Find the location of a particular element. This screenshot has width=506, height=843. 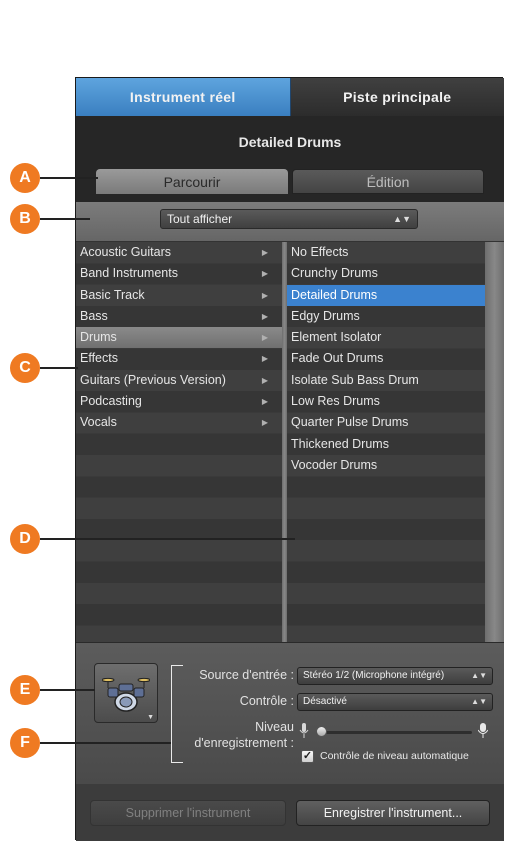

slider-knob is located at coordinates (321, 731).